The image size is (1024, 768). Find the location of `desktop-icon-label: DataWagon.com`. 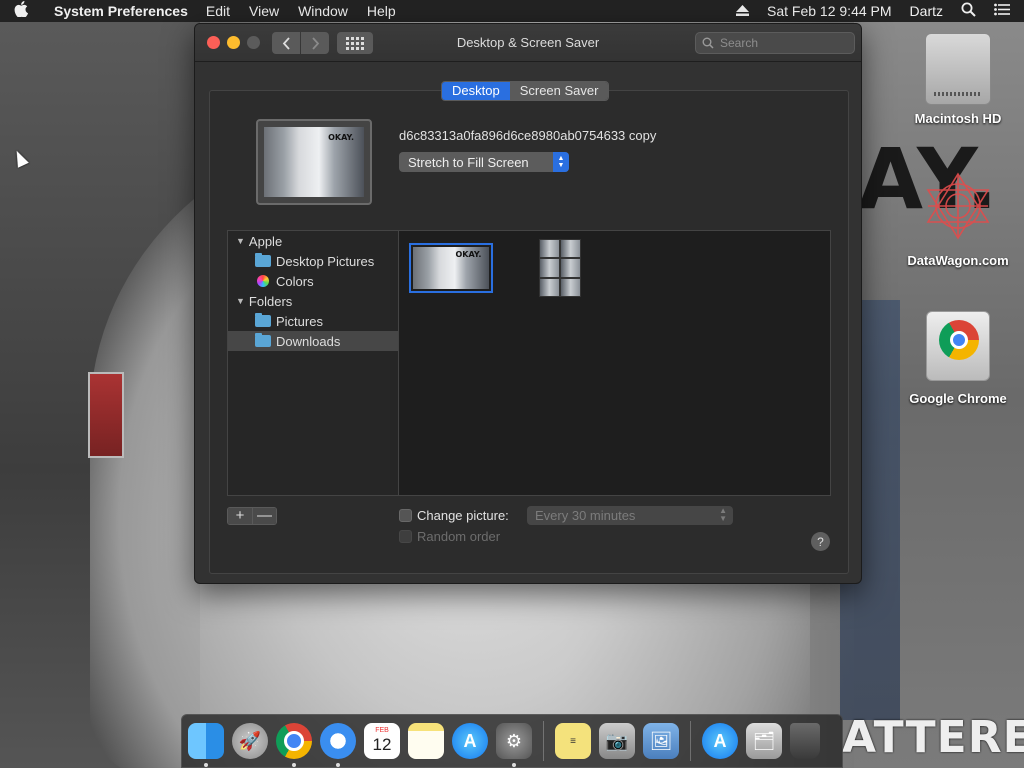

desktop-icon-label: DataWagon.com is located at coordinates (958, 260).